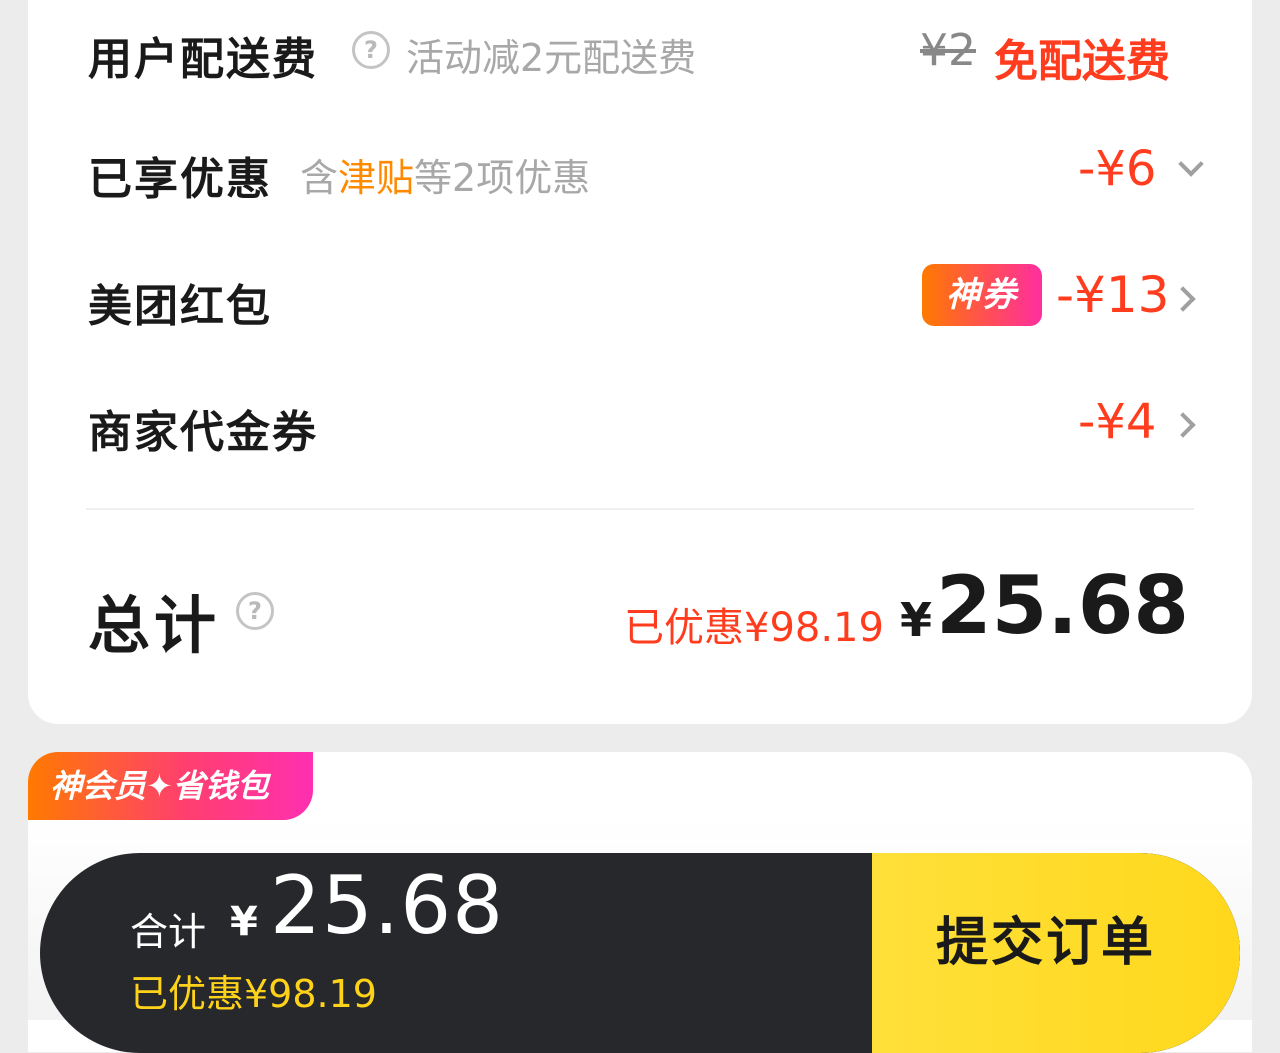 Image resolution: width=1280 pixels, height=1053 pixels. I want to click on total-amount: 25.68, so click(1063, 605).